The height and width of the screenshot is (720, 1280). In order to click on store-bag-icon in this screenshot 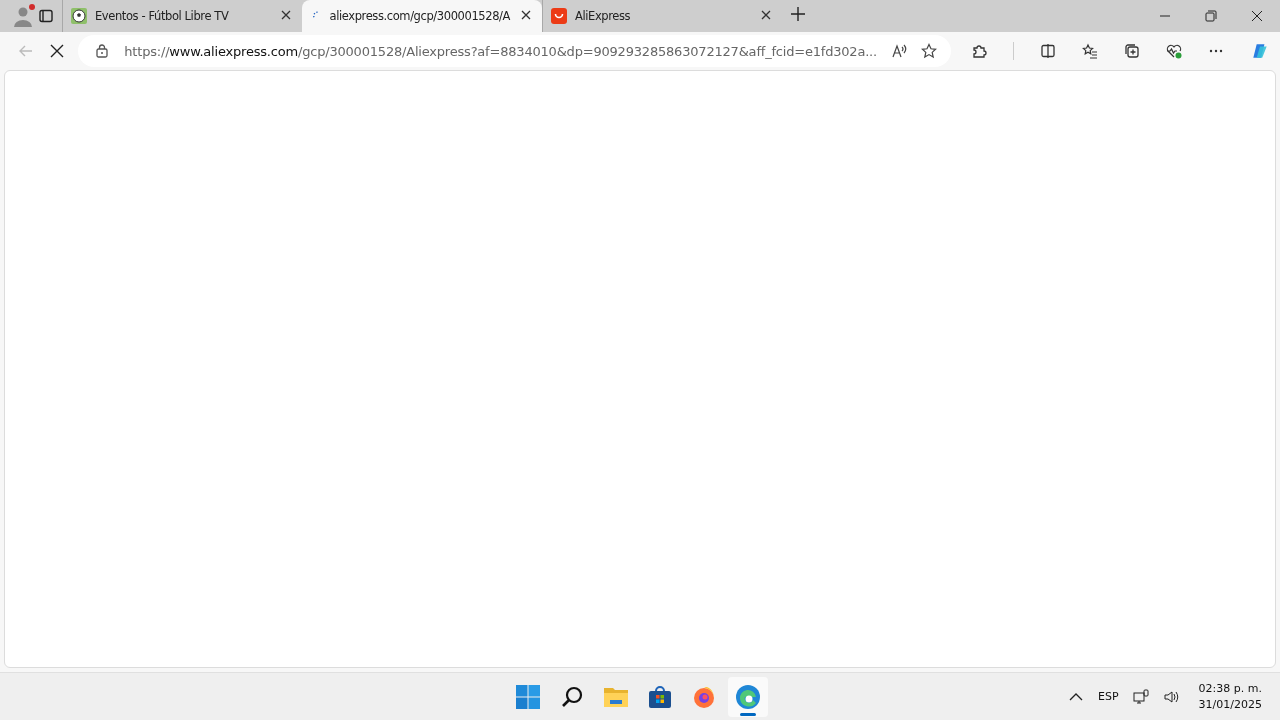, I will do `click(660, 697)`.